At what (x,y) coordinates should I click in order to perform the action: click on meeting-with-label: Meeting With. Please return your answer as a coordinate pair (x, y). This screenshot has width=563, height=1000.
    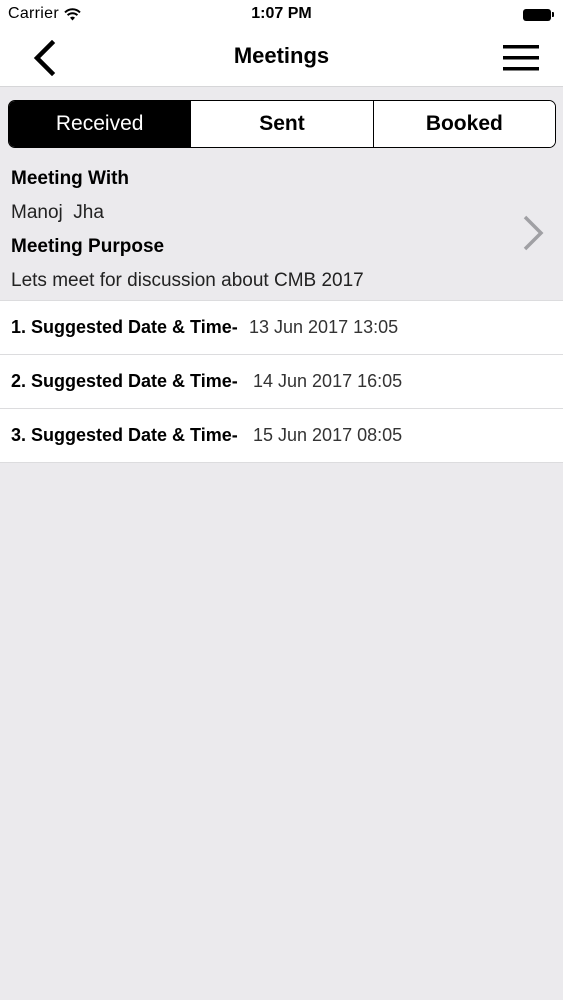
    Looking at the image, I should click on (70, 178).